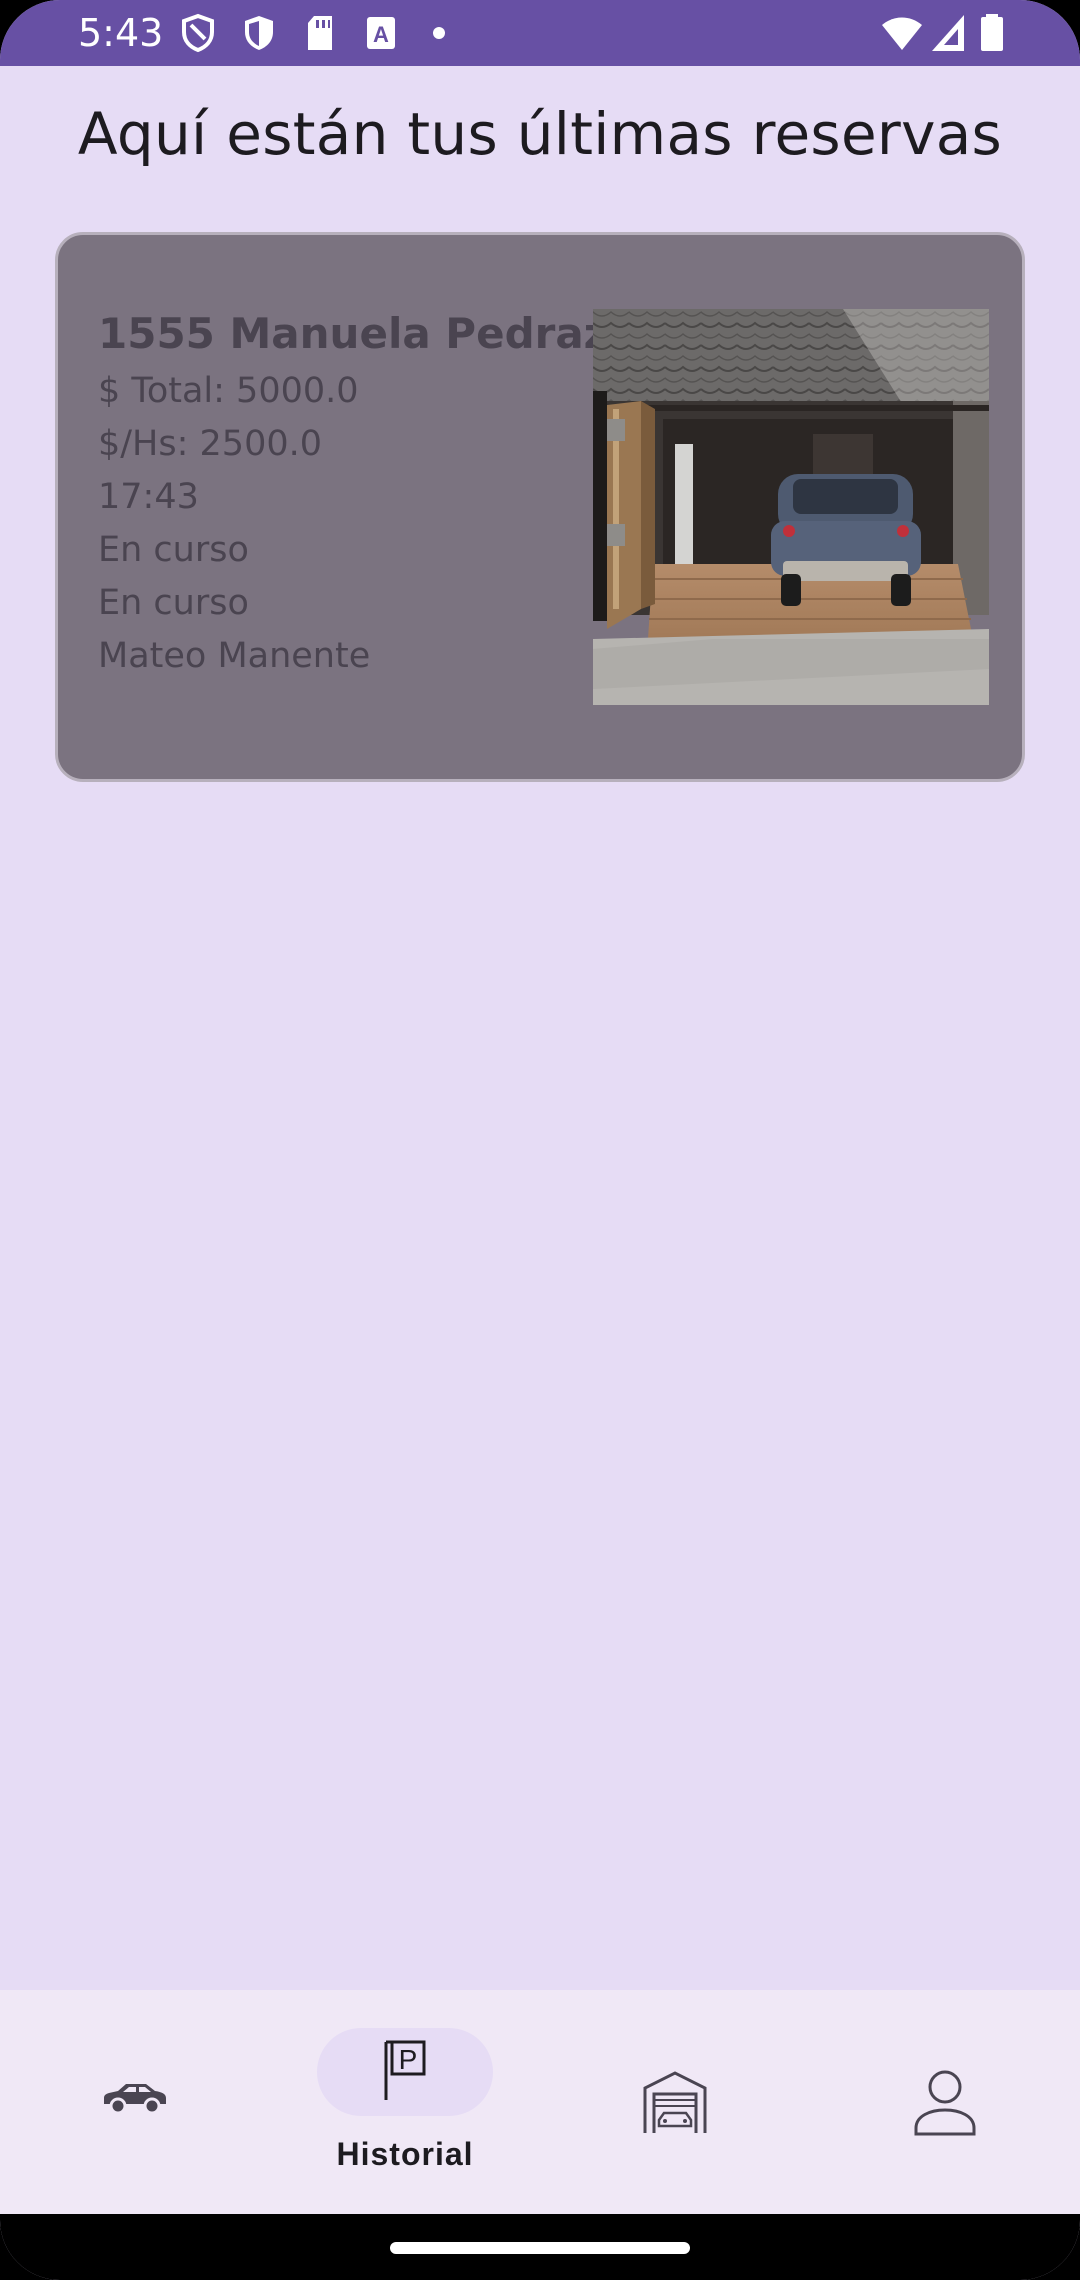  I want to click on nav-item-garage, so click(675, 2102).